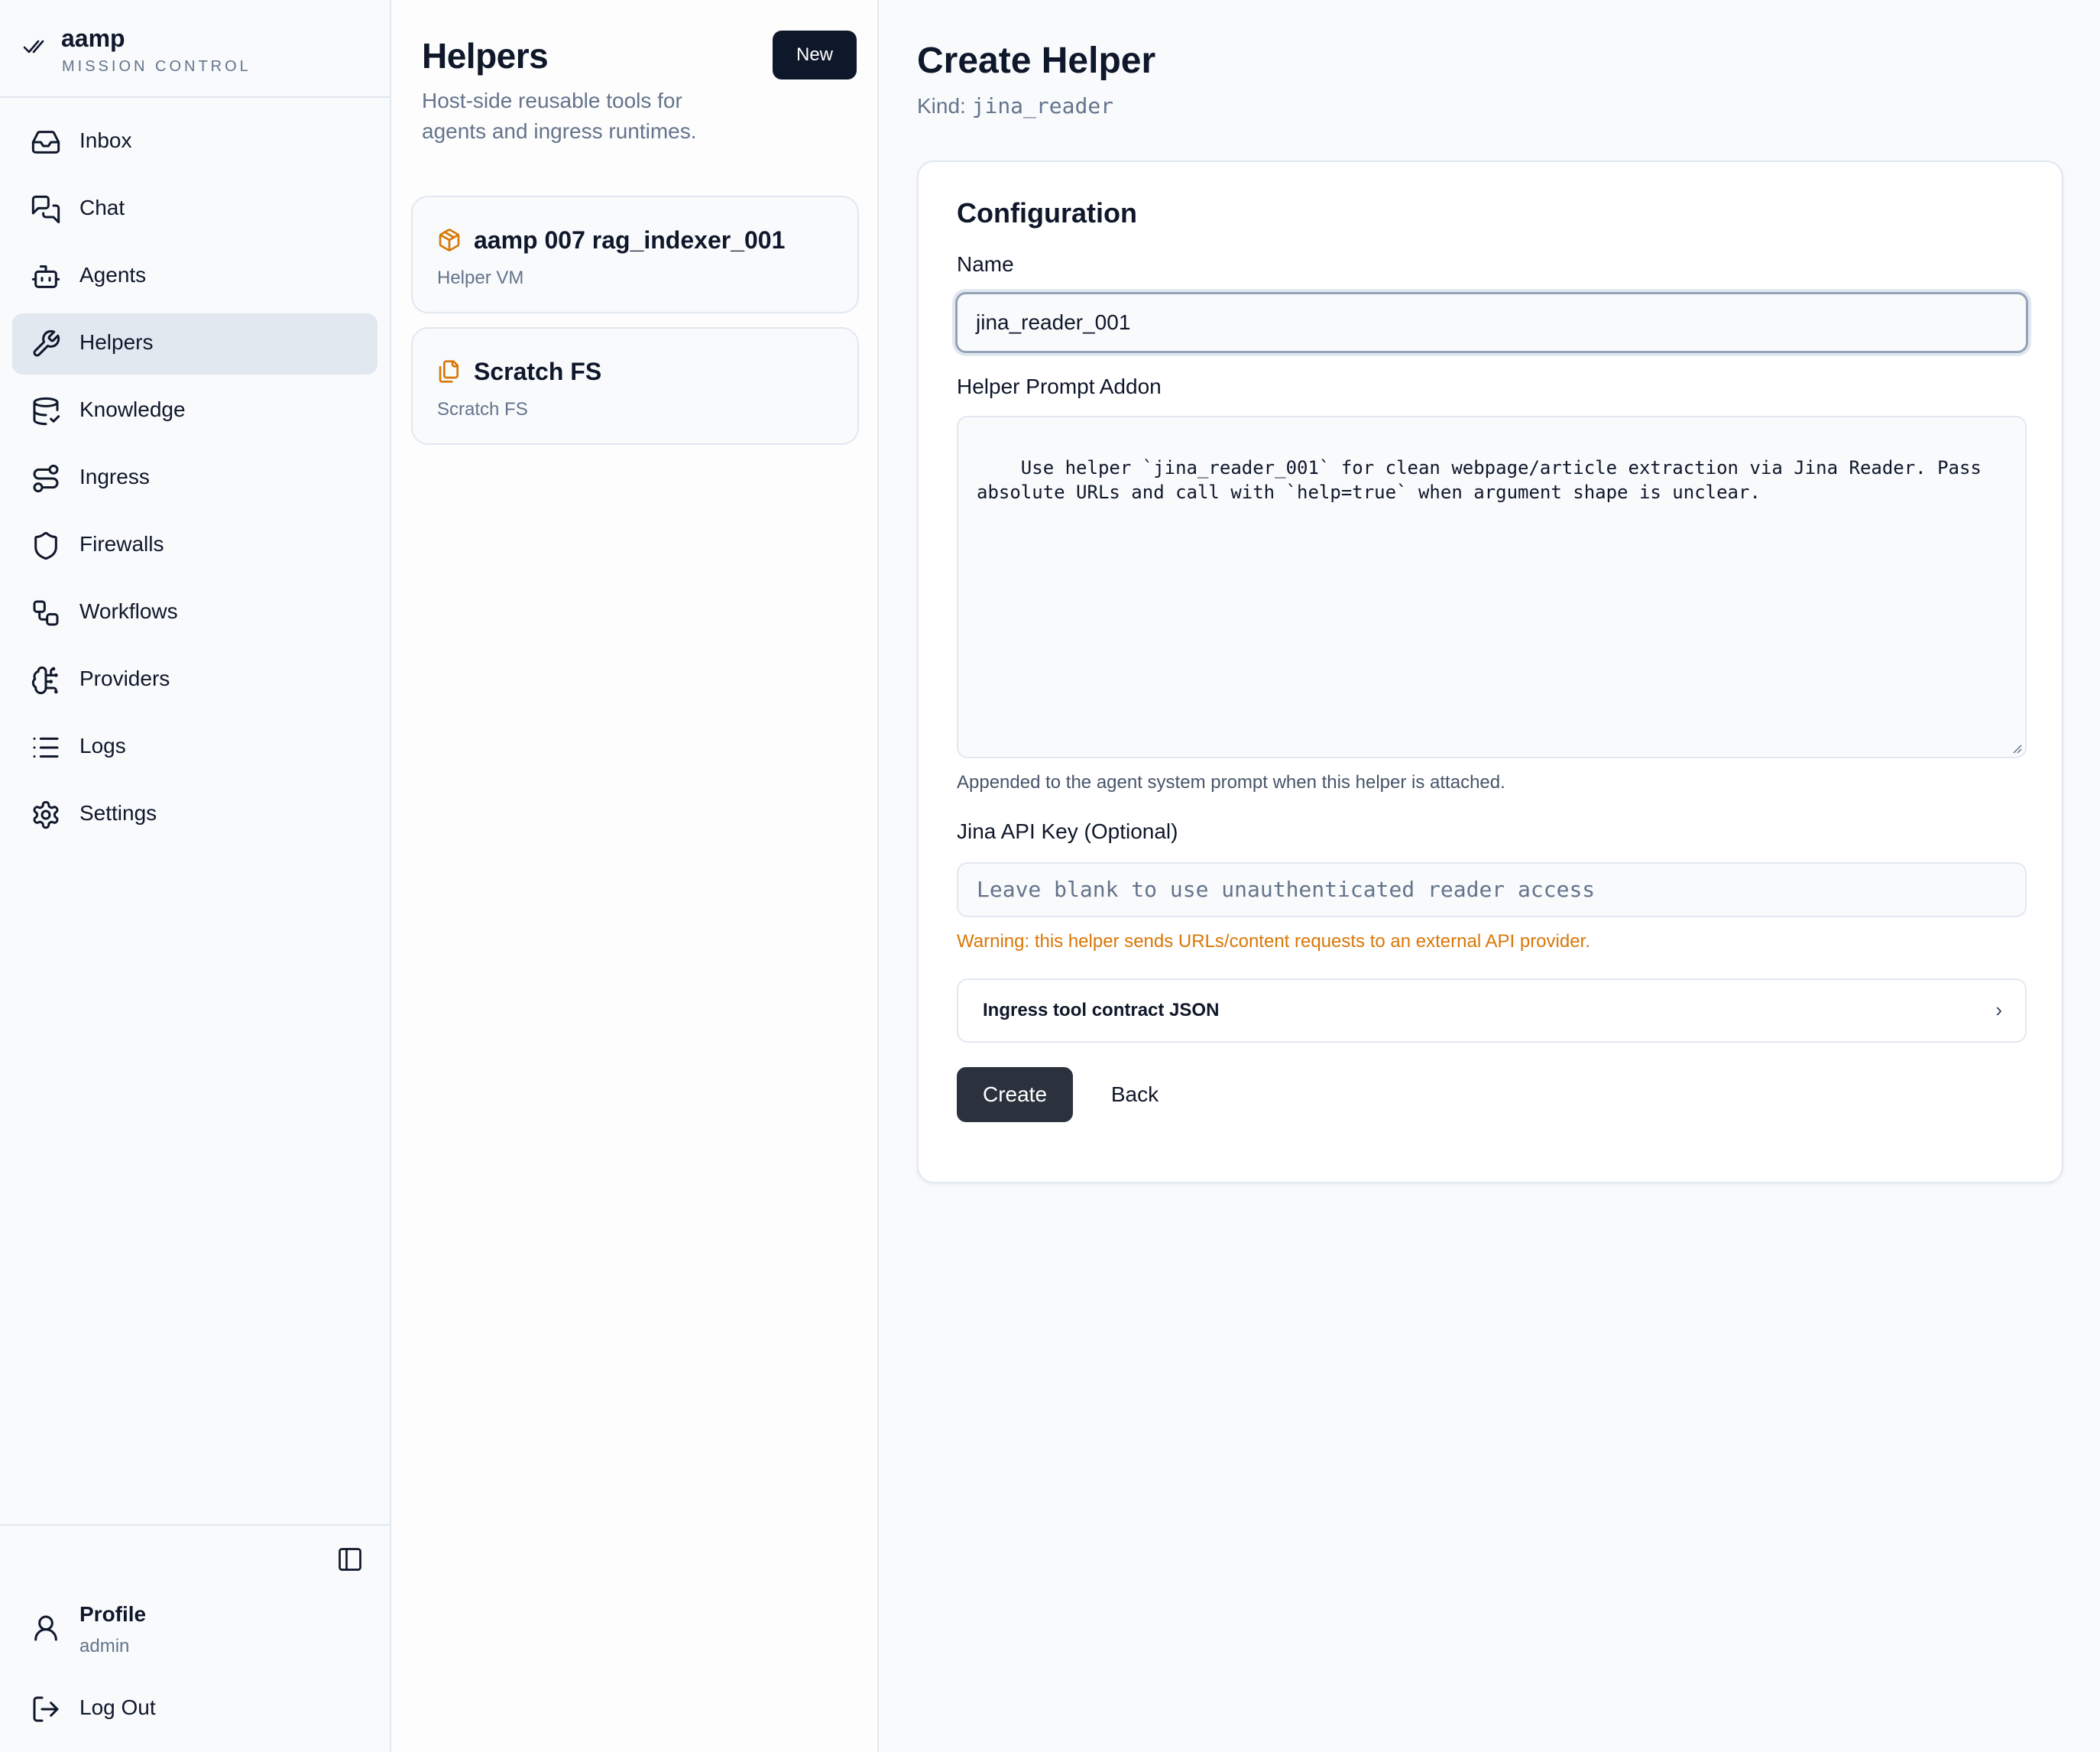  I want to click on sidebar-item-label: Logs, so click(102, 746).